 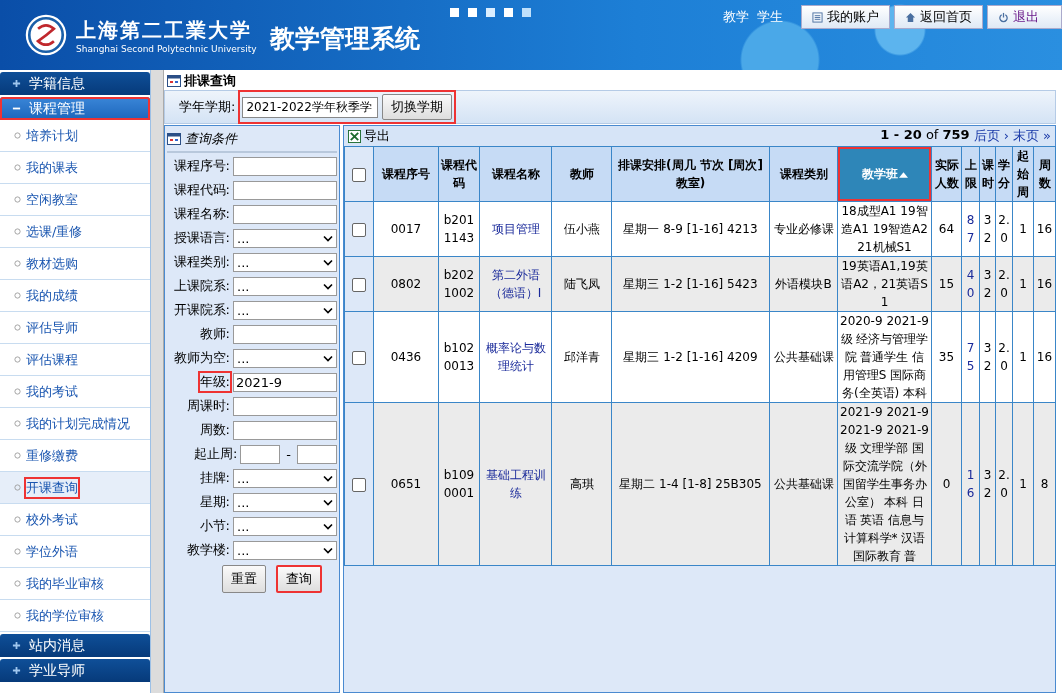 I want to click on sidebar-section: 学业导师, so click(x=75, y=670).